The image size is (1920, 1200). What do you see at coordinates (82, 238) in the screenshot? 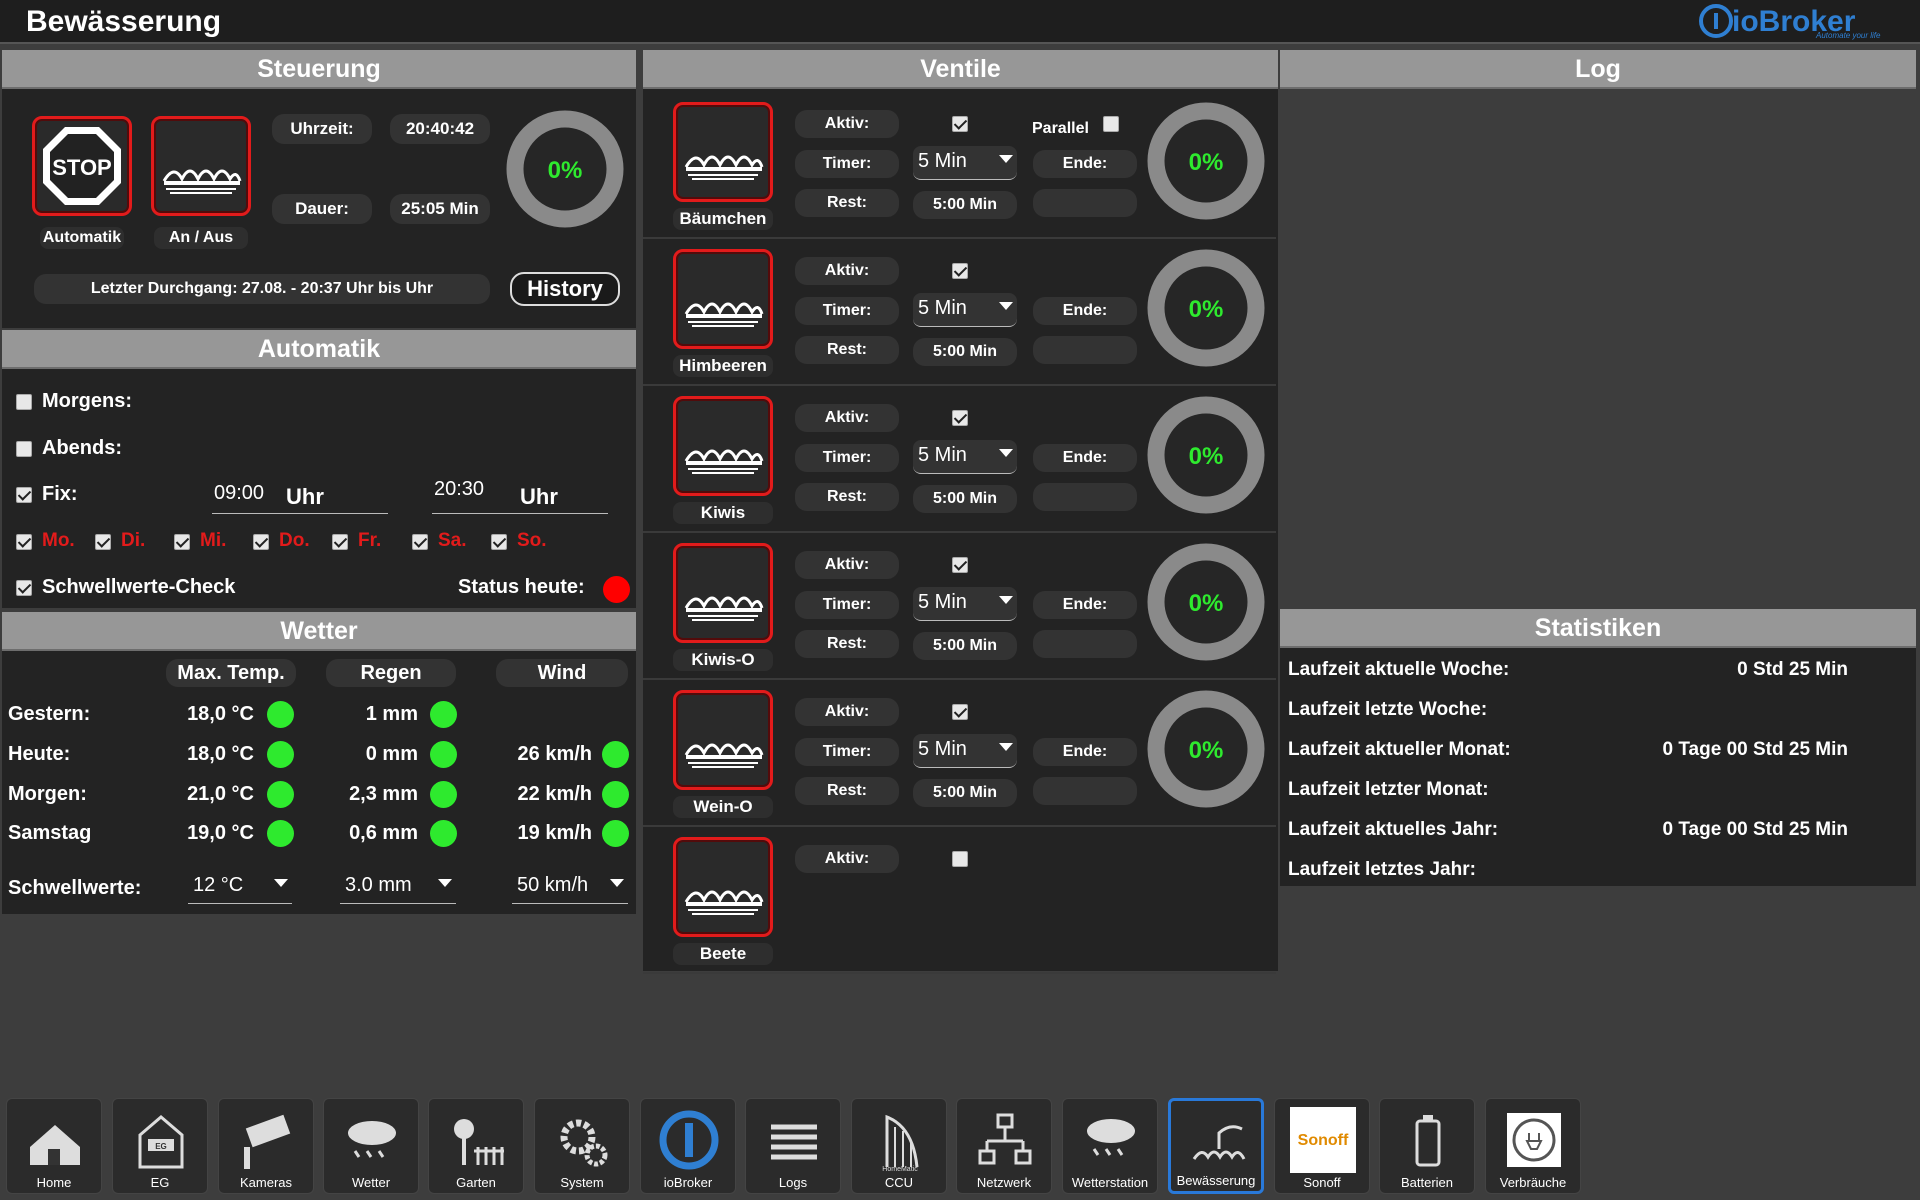
I see `automatik-label: Automatik` at bounding box center [82, 238].